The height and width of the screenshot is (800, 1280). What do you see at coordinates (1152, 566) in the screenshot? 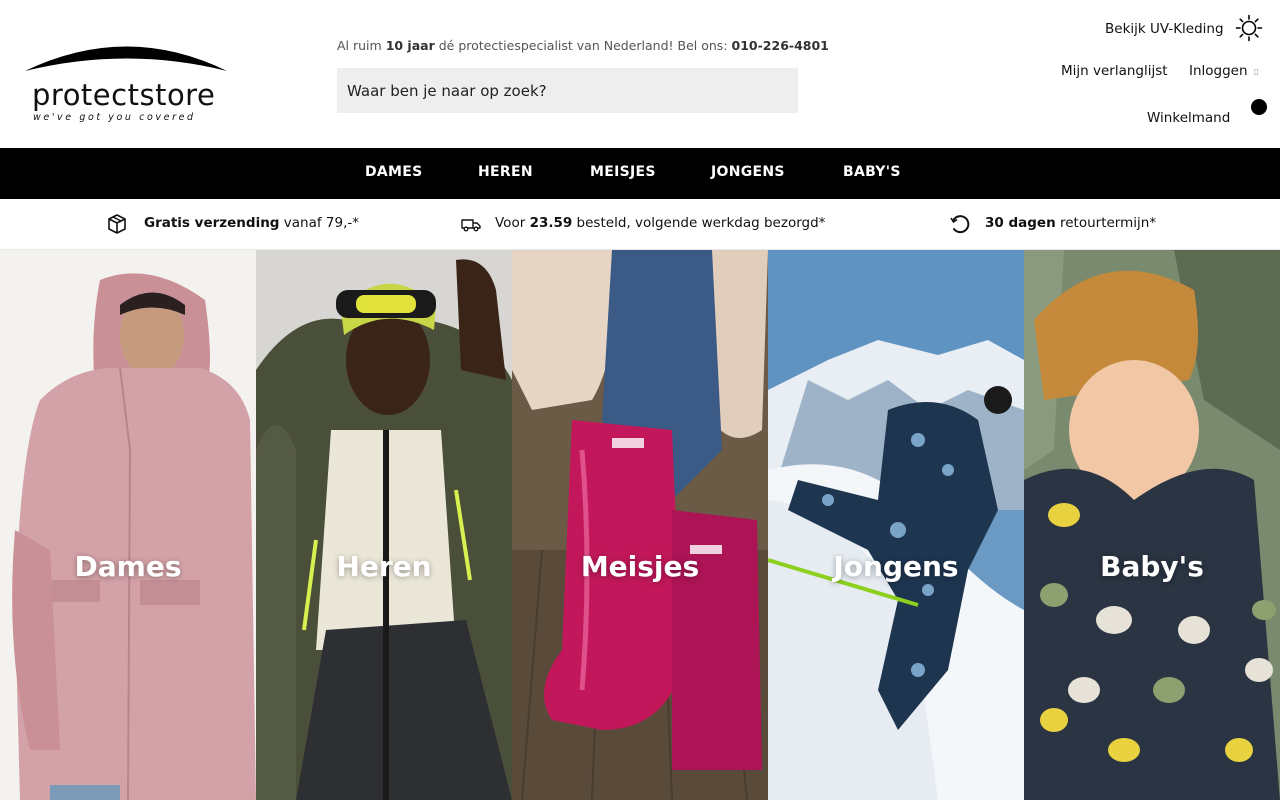
I see `tile-label-babys: Baby's` at bounding box center [1152, 566].